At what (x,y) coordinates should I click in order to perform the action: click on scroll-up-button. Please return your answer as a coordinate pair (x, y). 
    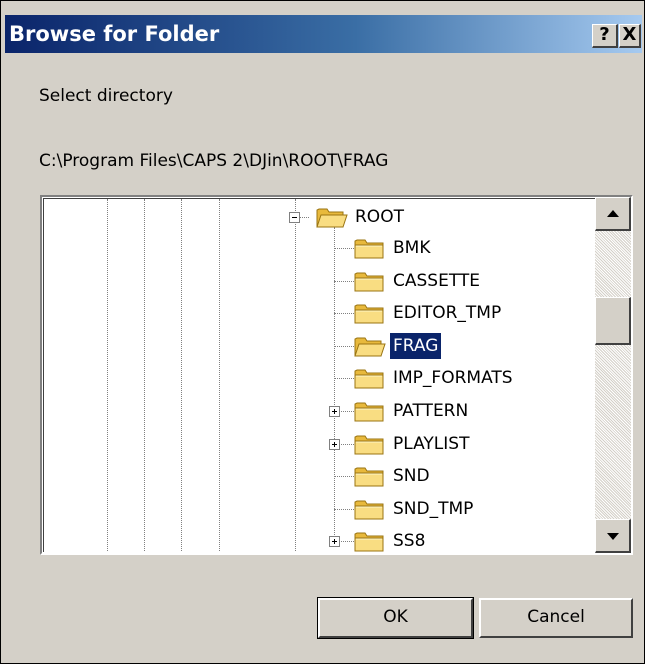
    Looking at the image, I should click on (613, 214).